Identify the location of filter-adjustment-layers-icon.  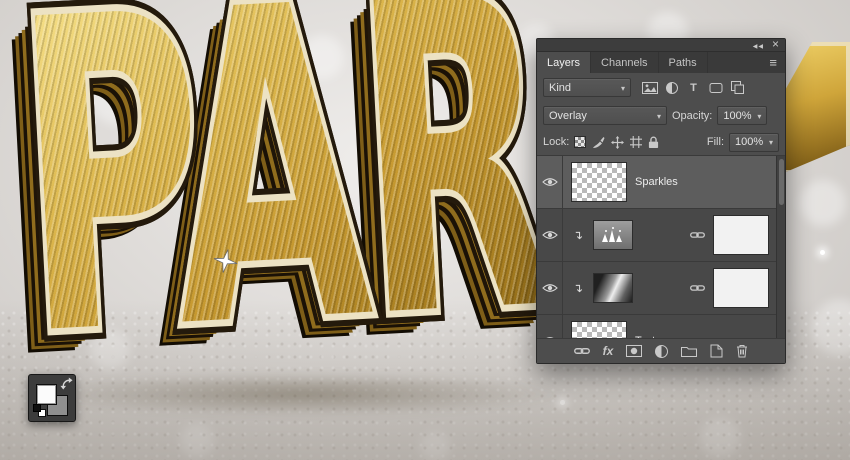
(671, 87).